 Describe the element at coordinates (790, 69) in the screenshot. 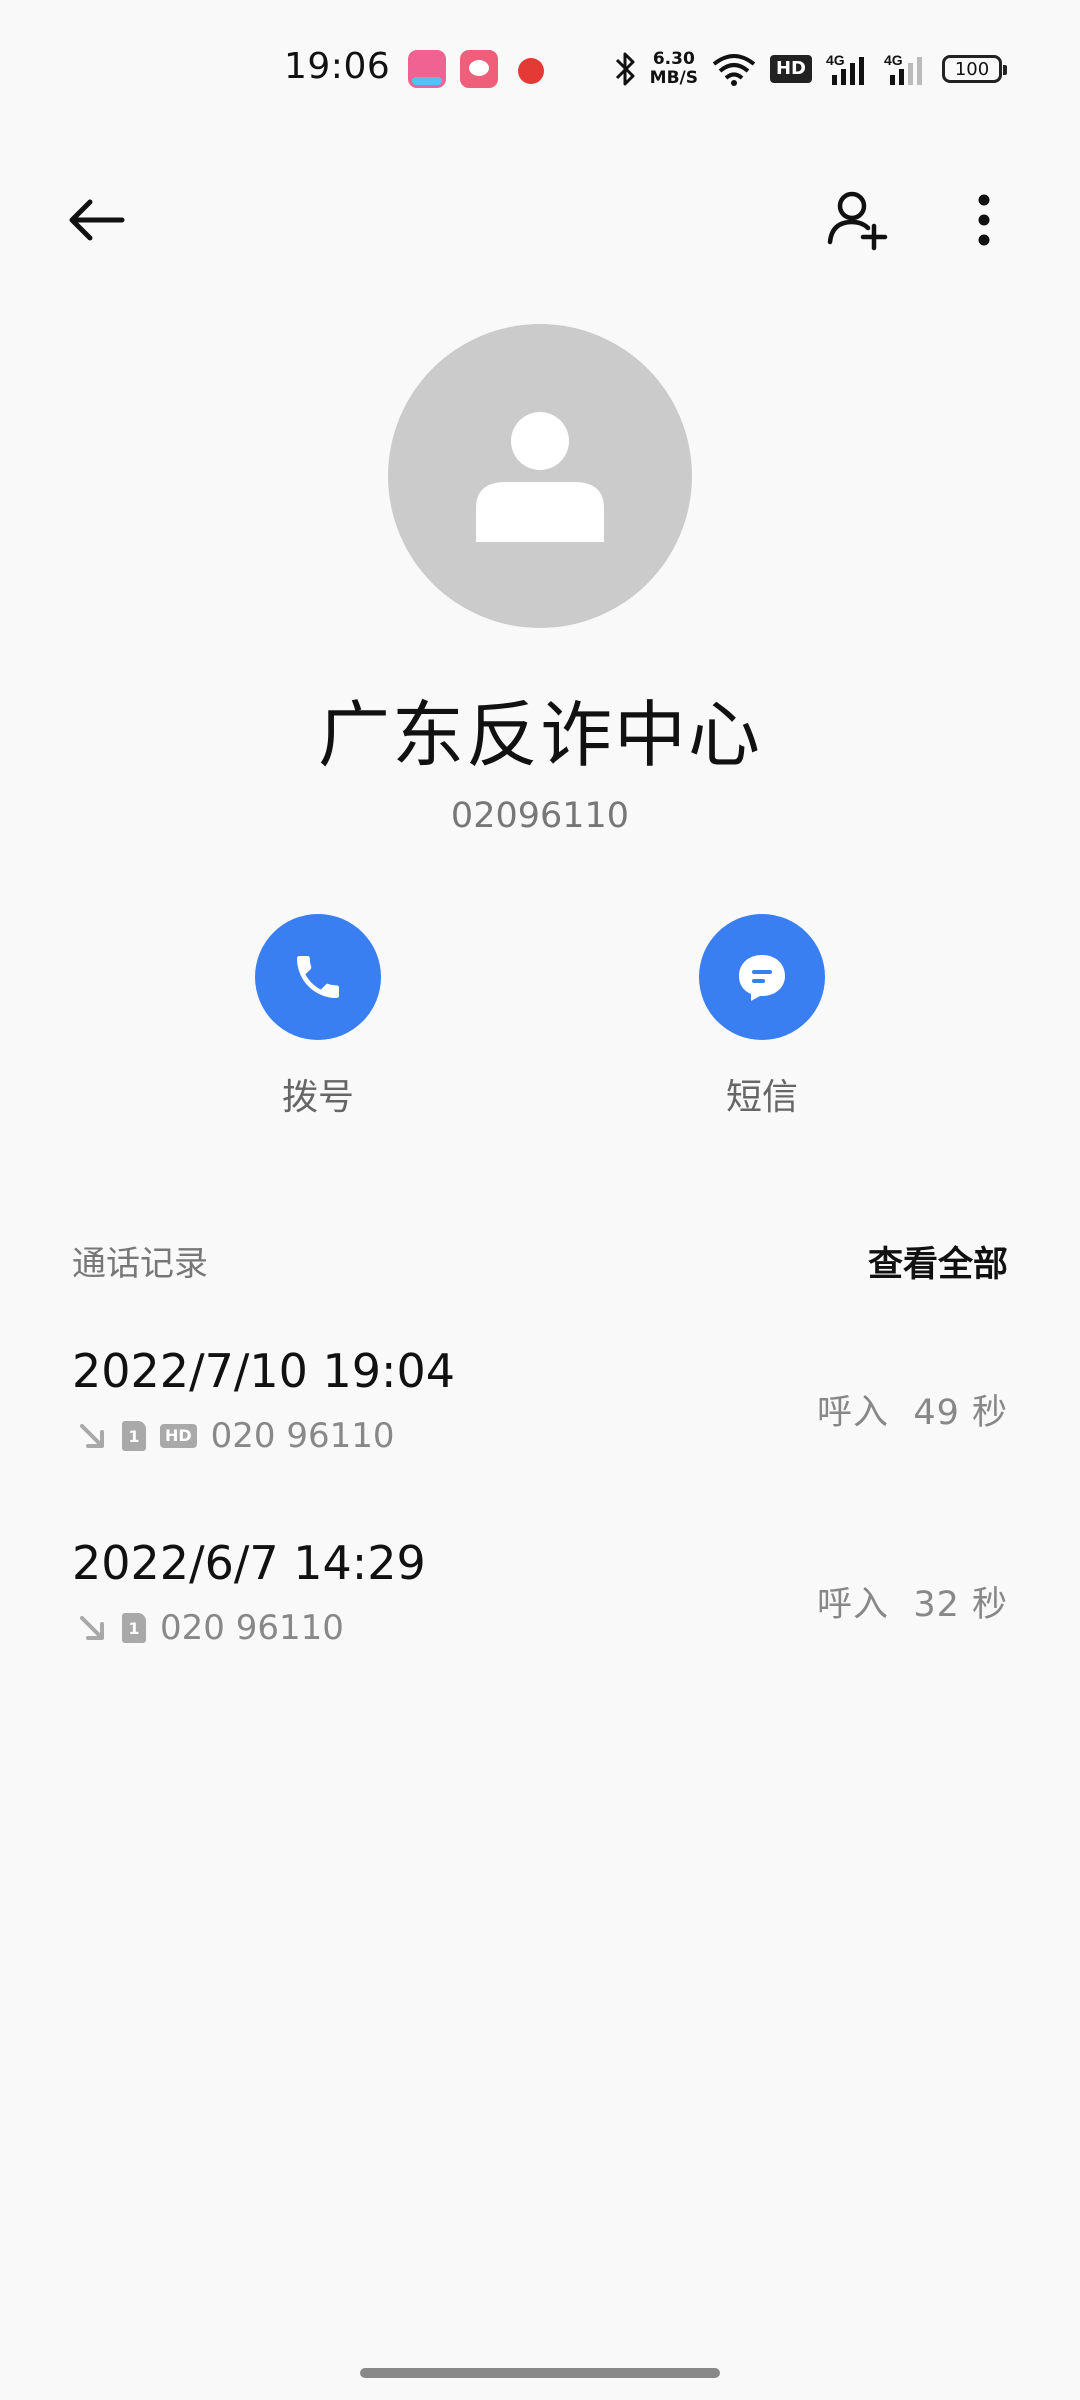

I see `volte-hd-badge: HD` at that location.